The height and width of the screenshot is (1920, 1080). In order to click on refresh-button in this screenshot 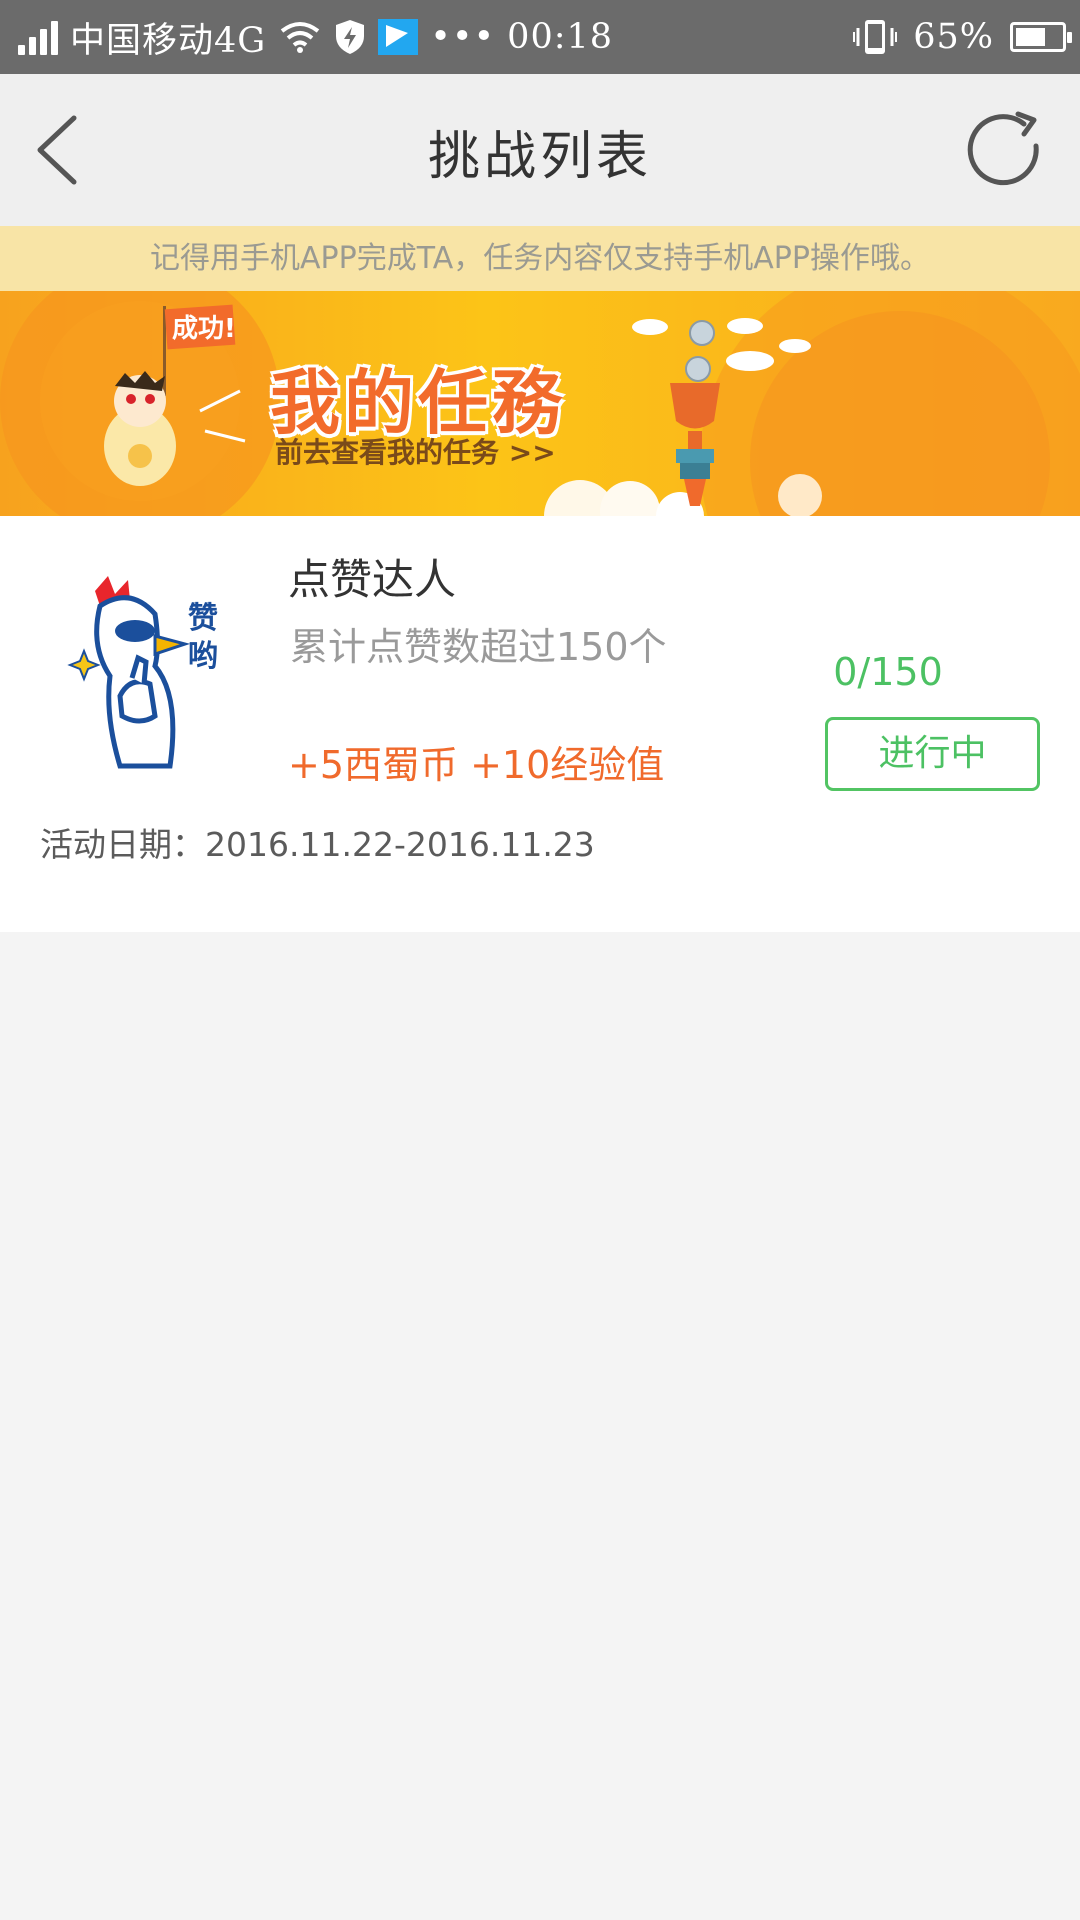, I will do `click(1005, 151)`.